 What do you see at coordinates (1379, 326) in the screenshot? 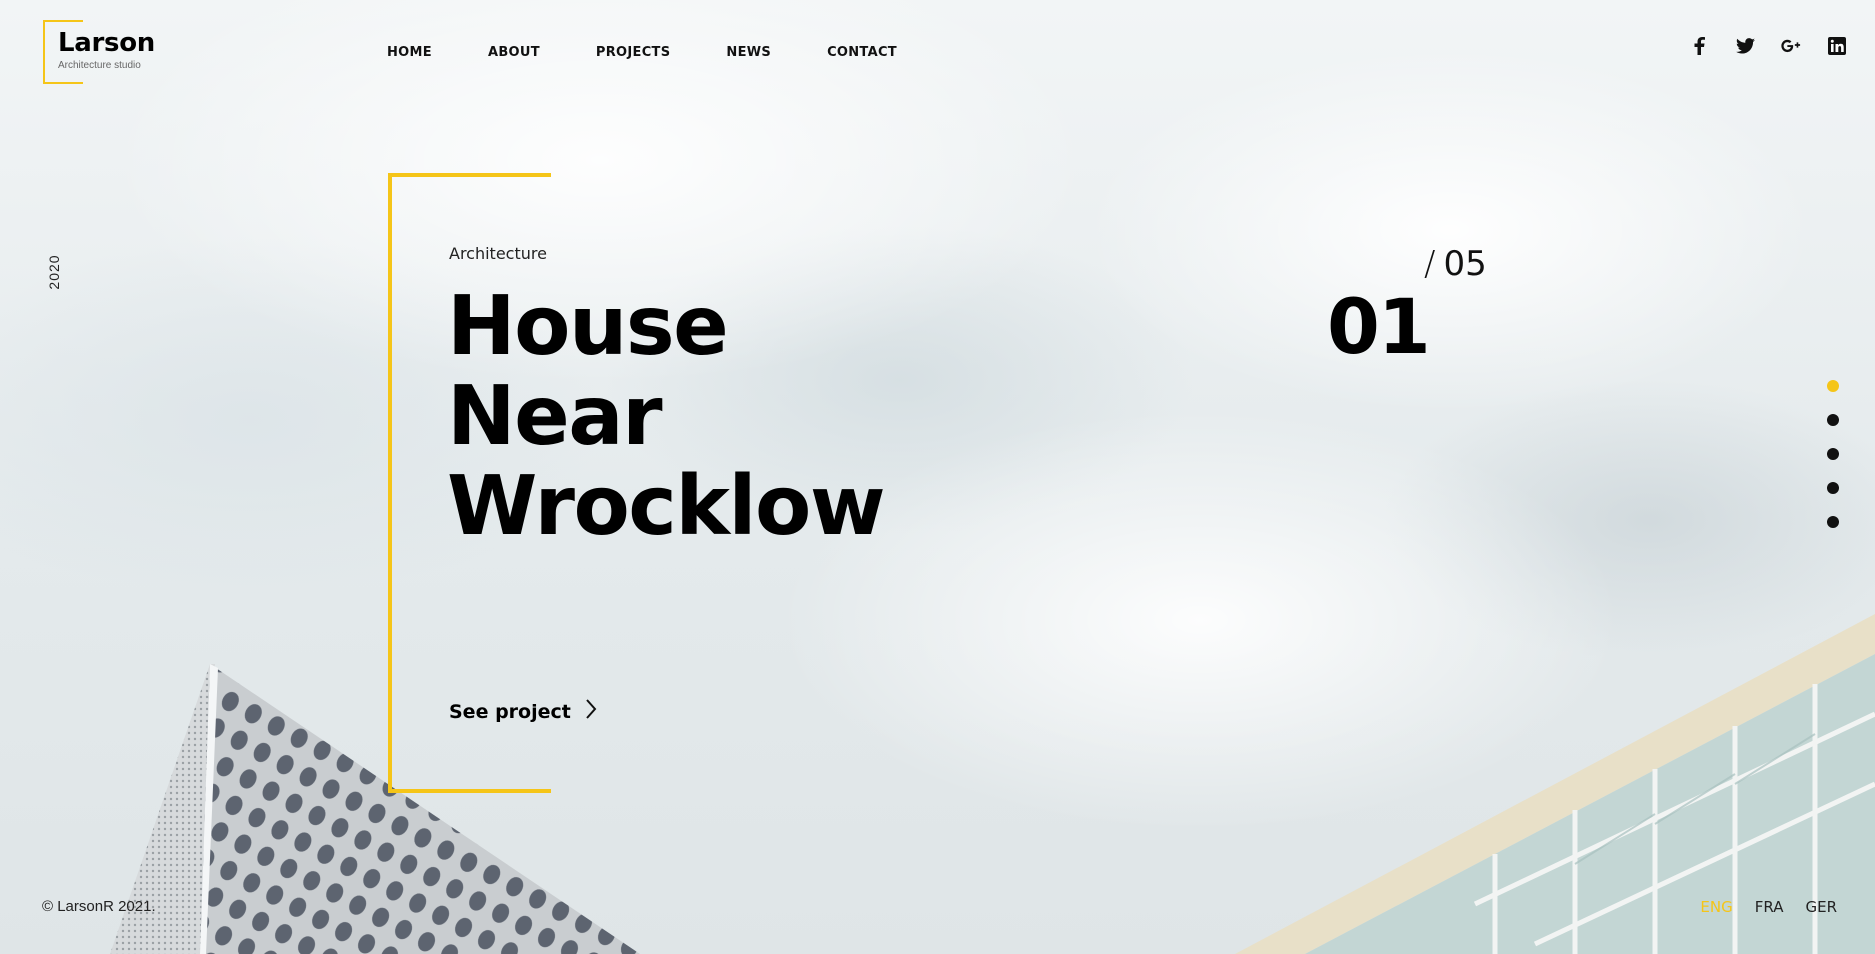
I see `slide-counter-current: 01` at bounding box center [1379, 326].